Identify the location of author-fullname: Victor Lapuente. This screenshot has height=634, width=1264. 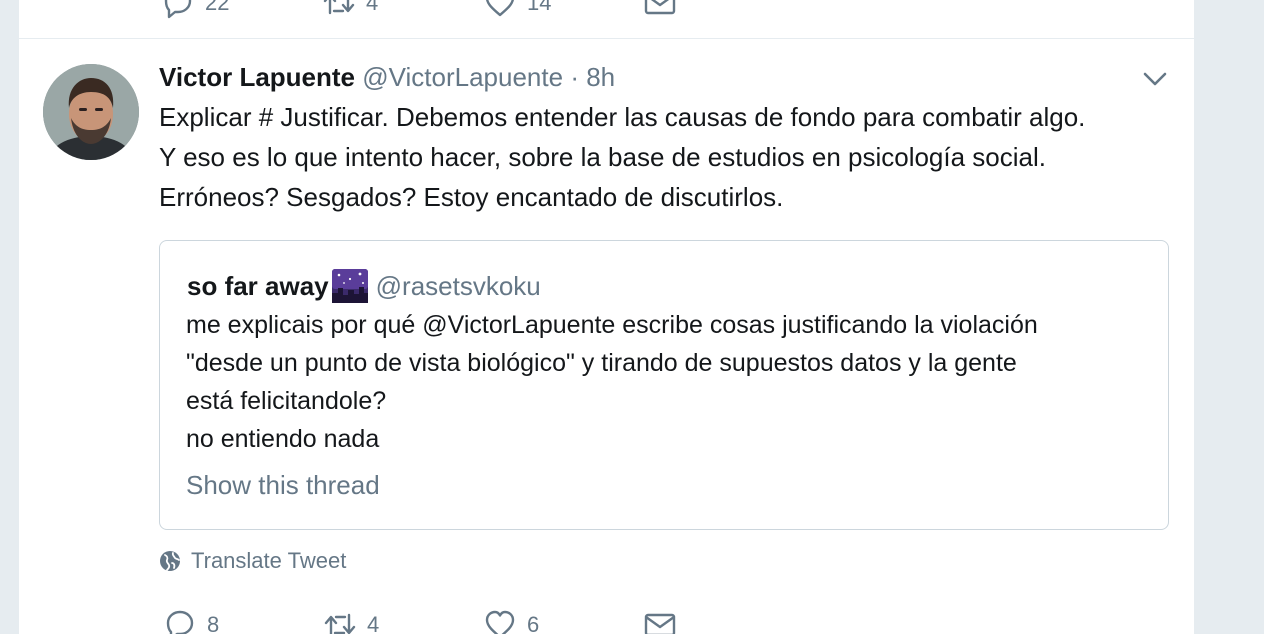
(257, 77).